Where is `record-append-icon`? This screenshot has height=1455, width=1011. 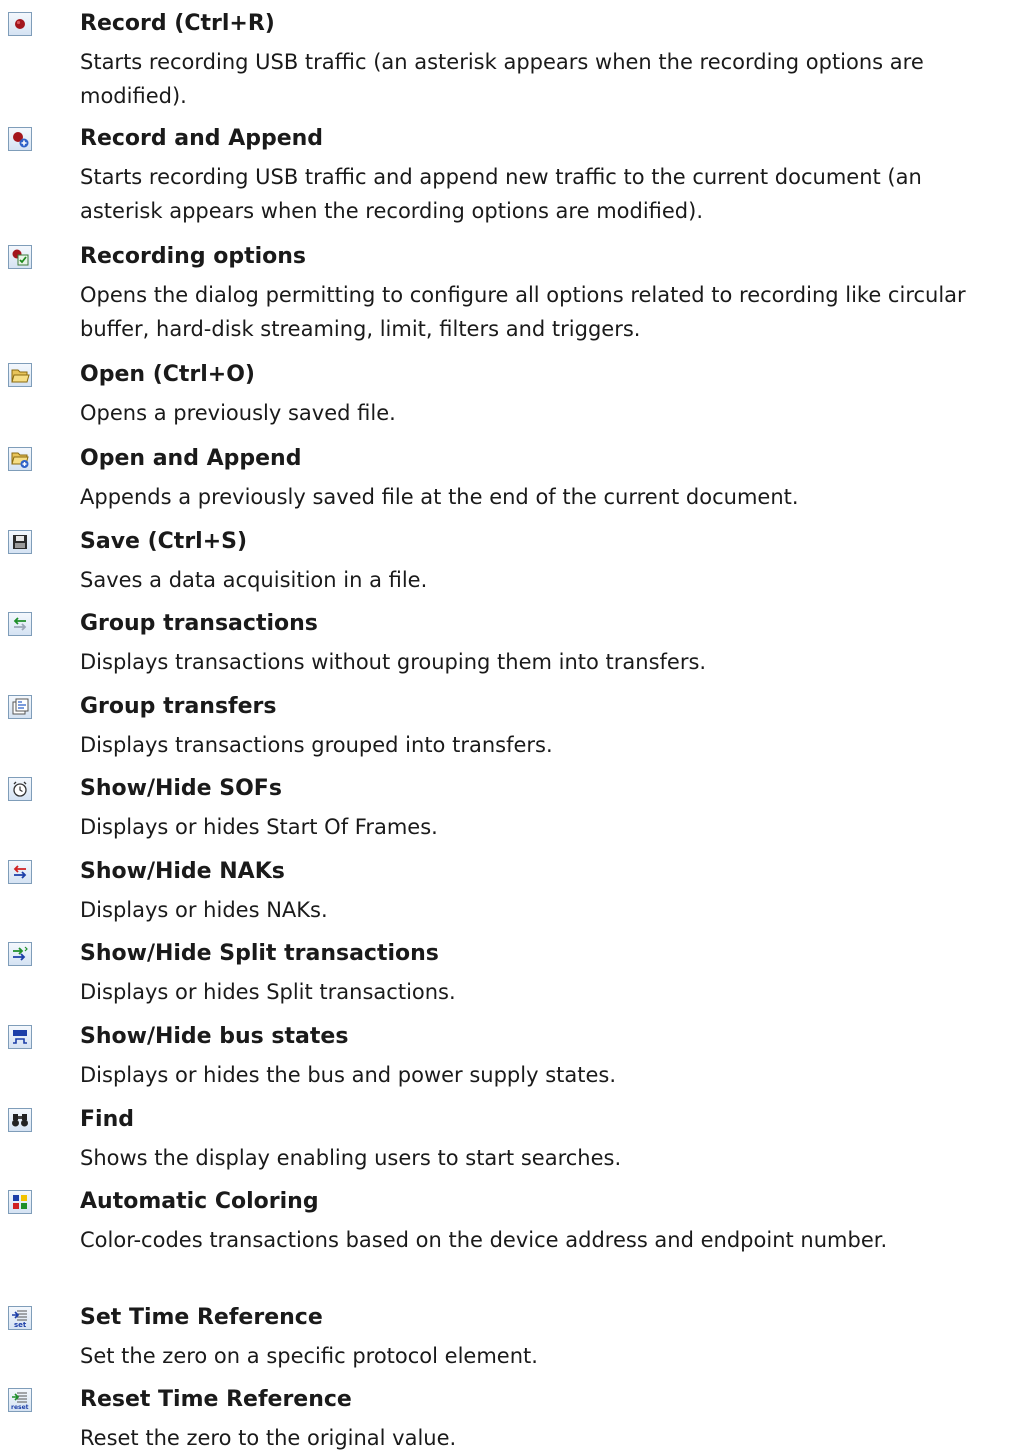 record-append-icon is located at coordinates (20, 139).